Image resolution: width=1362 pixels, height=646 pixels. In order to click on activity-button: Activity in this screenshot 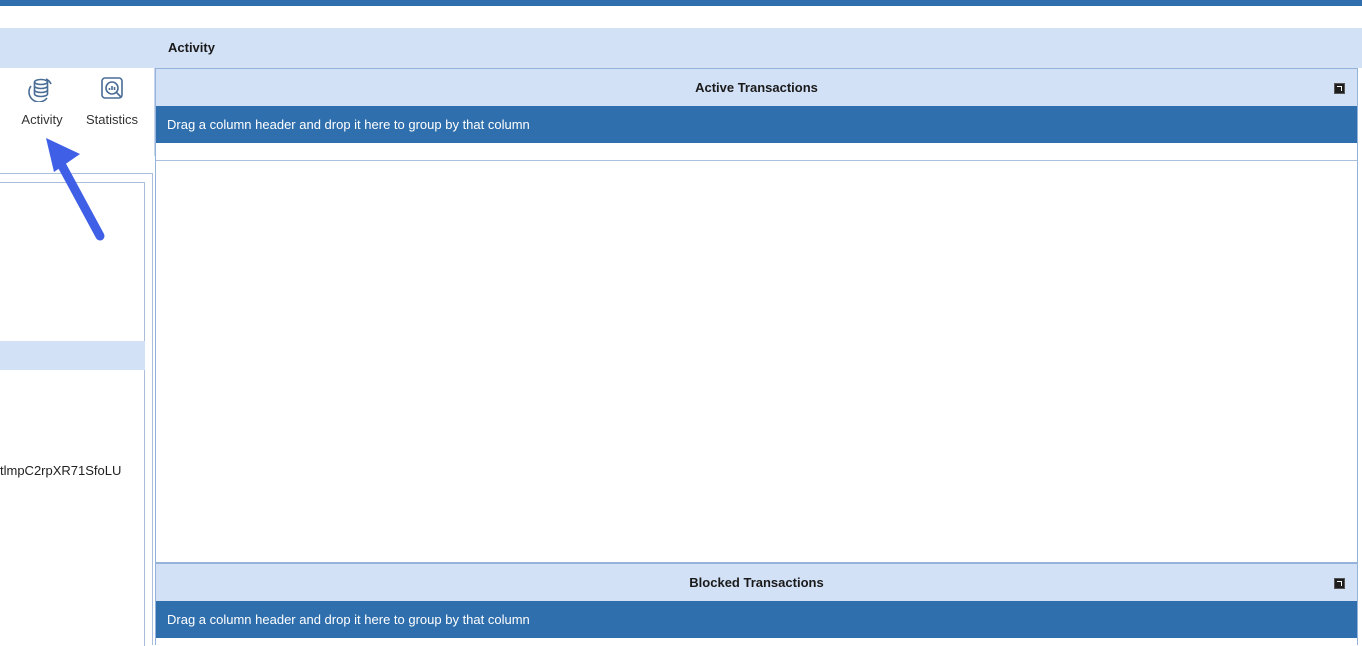, I will do `click(42, 104)`.